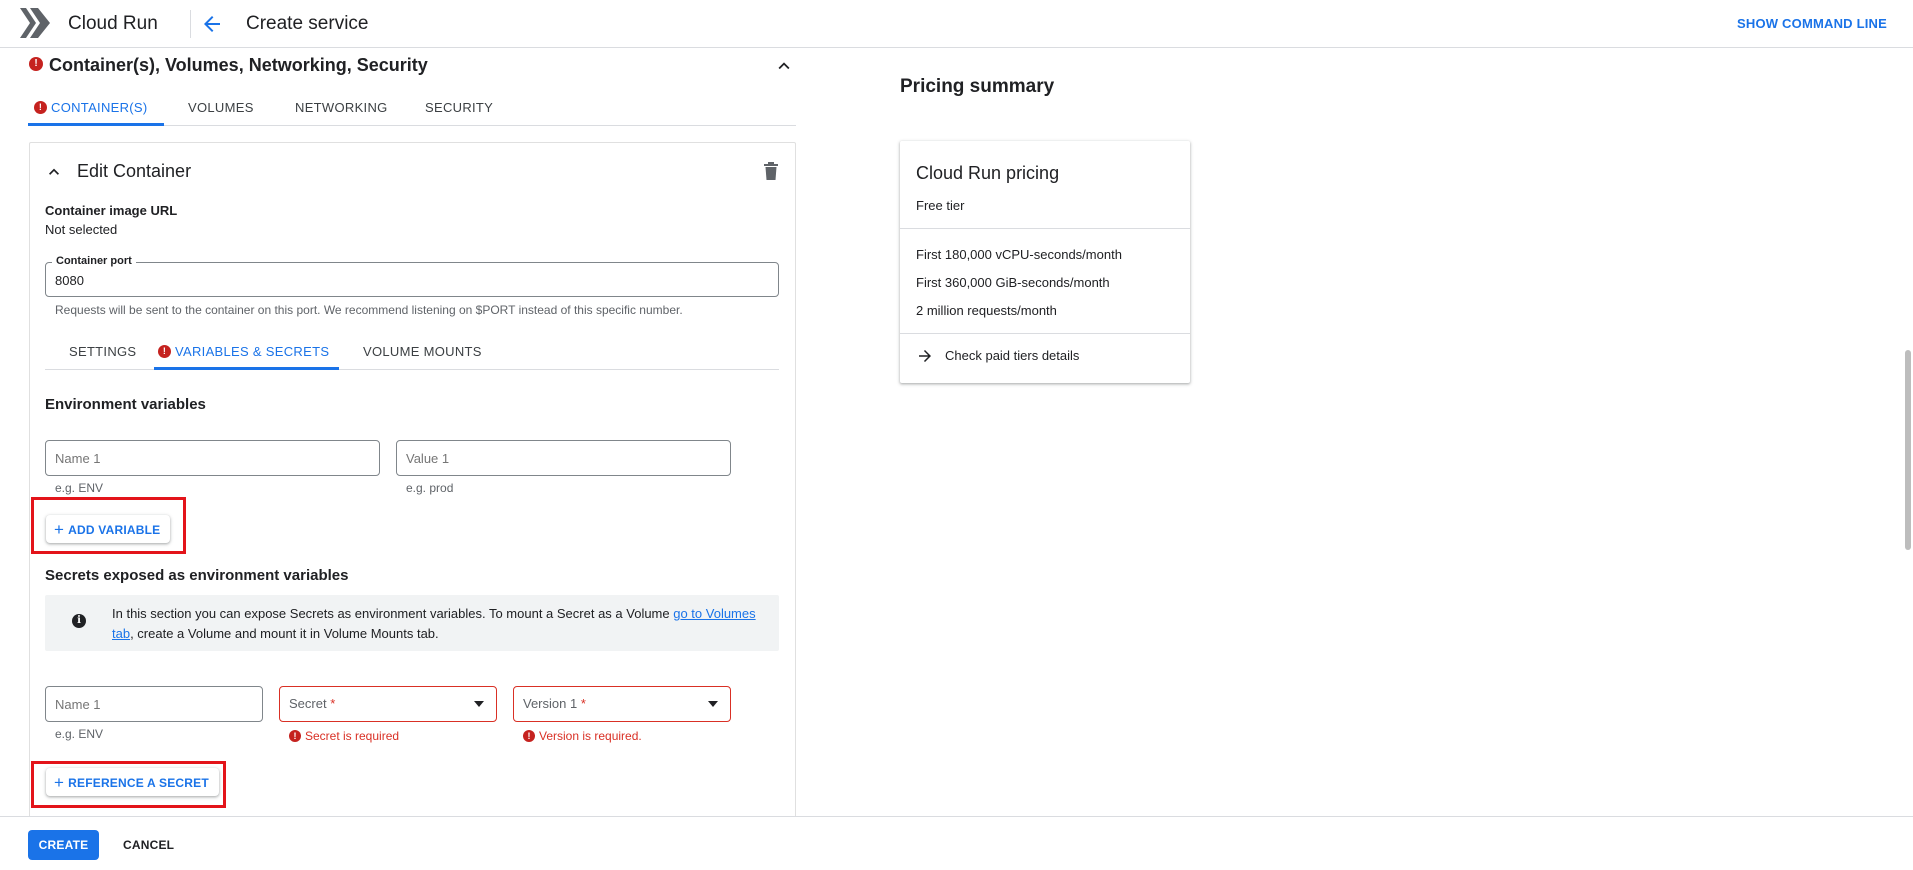 The width and height of the screenshot is (1913, 870). I want to click on secret-select-label: Secret, so click(308, 703).